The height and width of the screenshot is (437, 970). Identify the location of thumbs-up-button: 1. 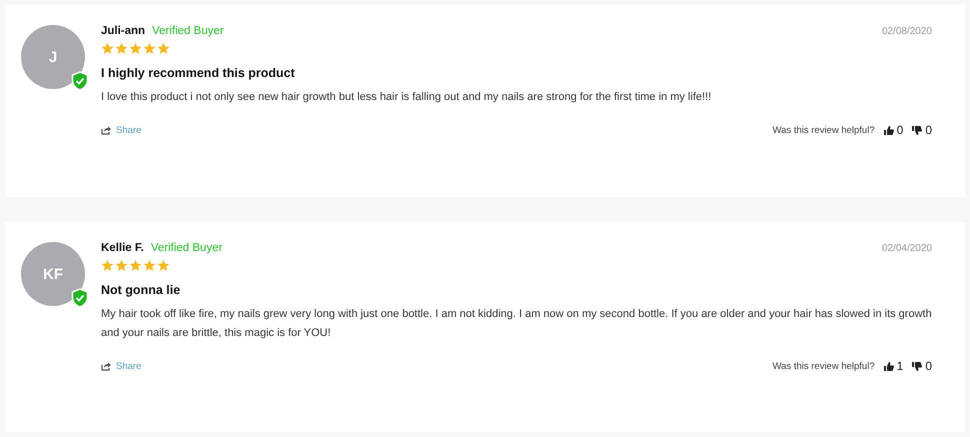
(892, 366).